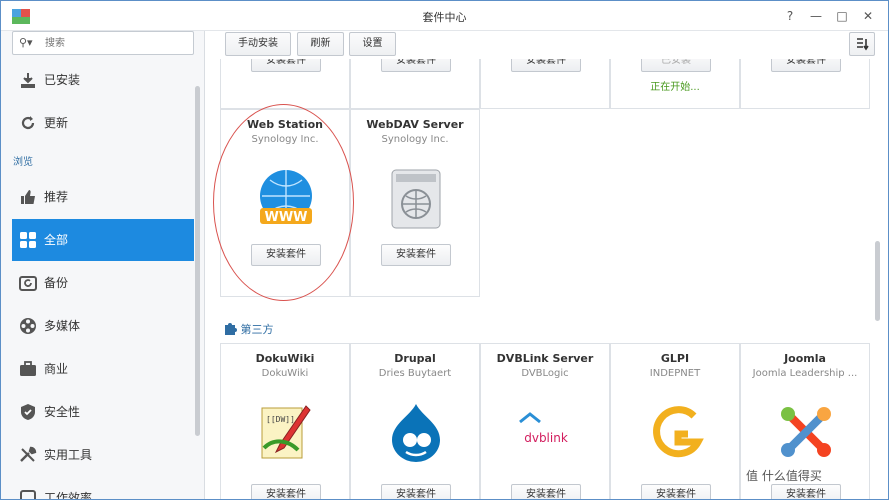 The width and height of the screenshot is (889, 500). Describe the element at coordinates (283, 202) in the screenshot. I see `annotation-circle` at that location.